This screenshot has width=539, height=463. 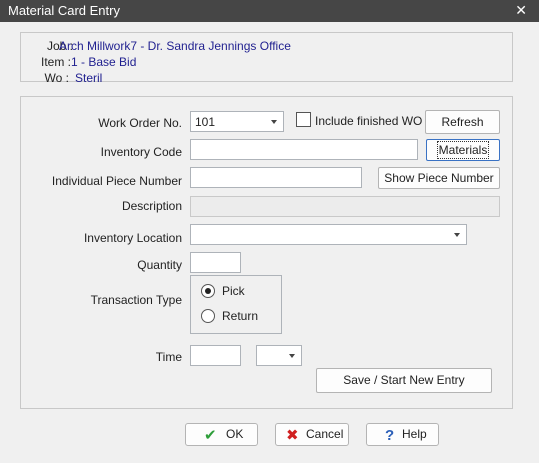 What do you see at coordinates (215, 262) in the screenshot?
I see `quantity-input` at bounding box center [215, 262].